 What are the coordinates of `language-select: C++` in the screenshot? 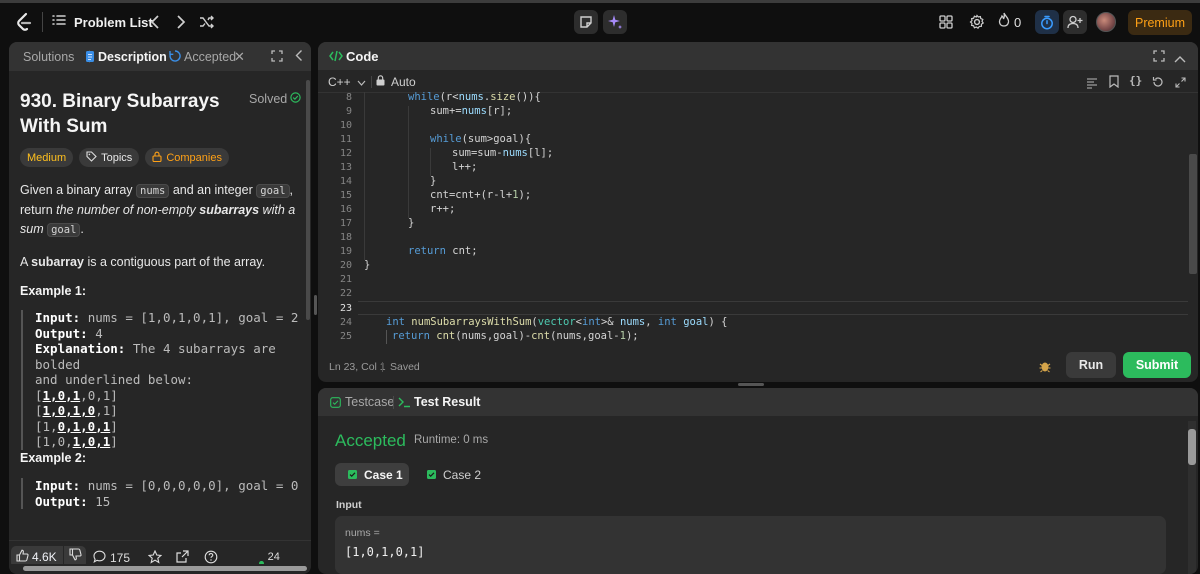 It's located at (347, 82).